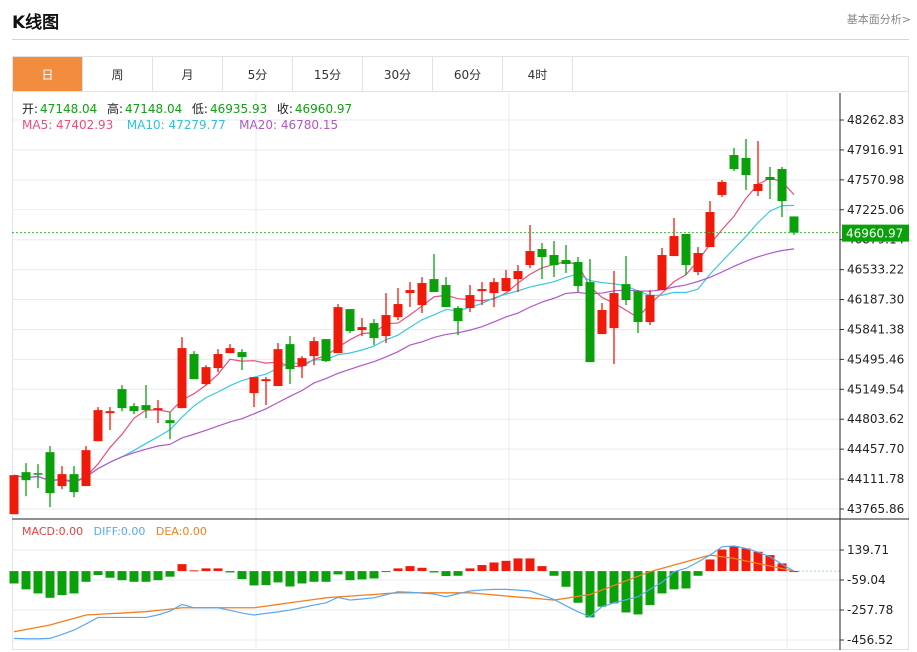 The image size is (917, 652). What do you see at coordinates (53, 531) in the screenshot?
I see `macd-value: MACD:0.00` at bounding box center [53, 531].